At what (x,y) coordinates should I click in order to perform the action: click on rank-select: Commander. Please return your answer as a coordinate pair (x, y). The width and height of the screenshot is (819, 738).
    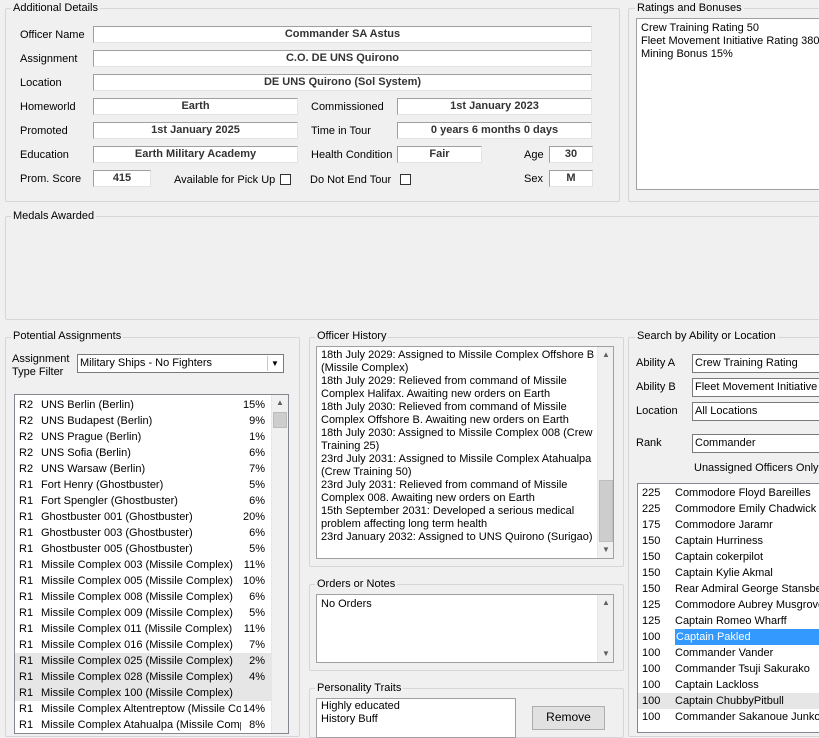
    Looking at the image, I should click on (755, 443).